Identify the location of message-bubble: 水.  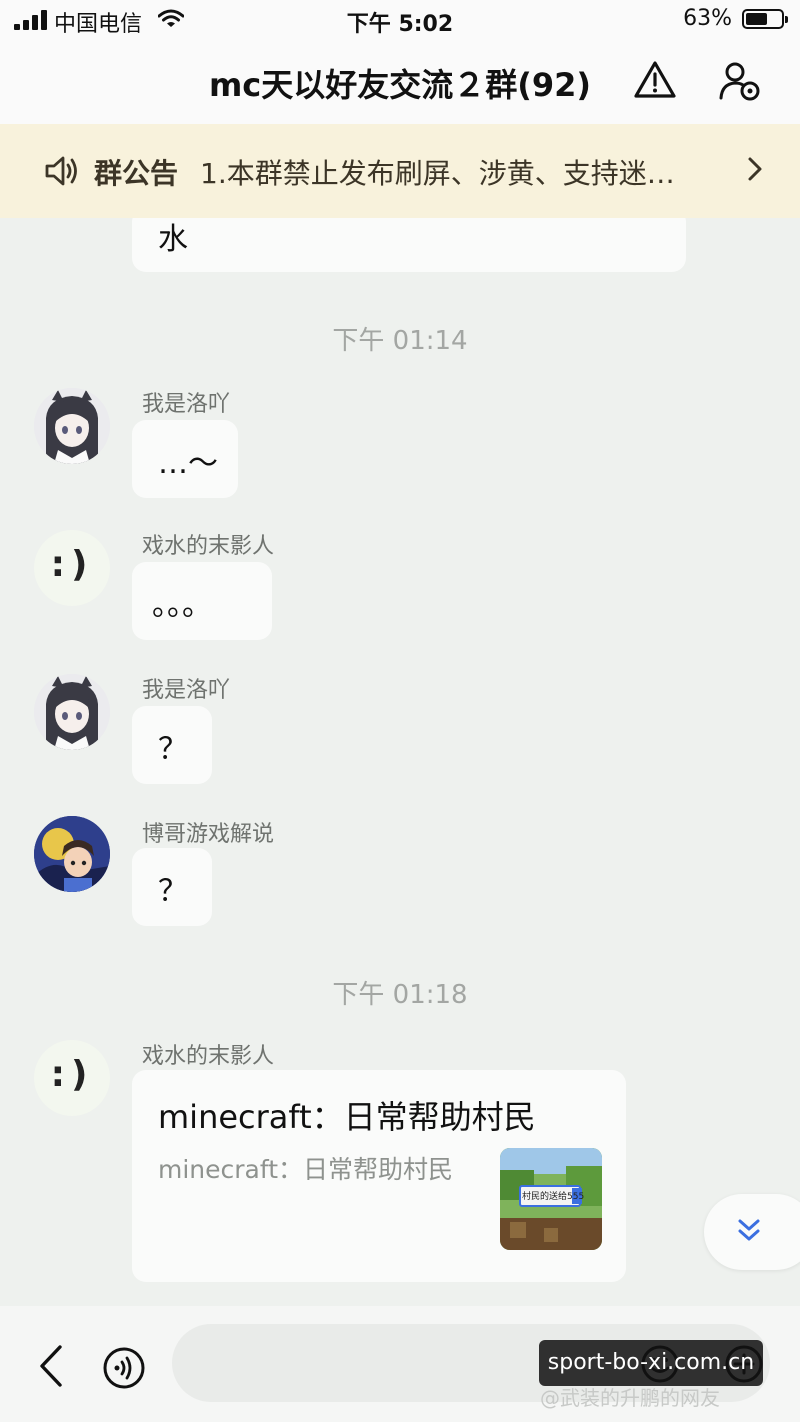
(409, 245).